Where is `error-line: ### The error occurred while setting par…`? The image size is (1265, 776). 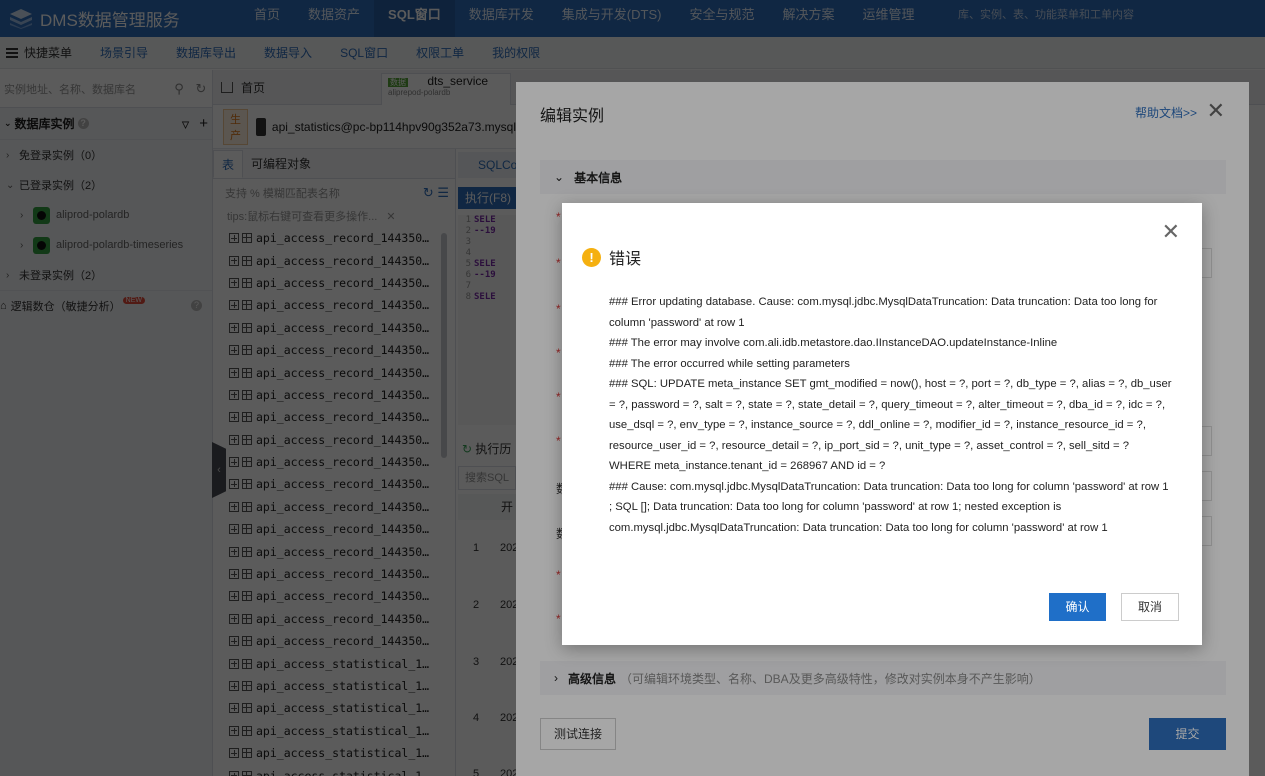
error-line: ### The error occurred while setting par… is located at coordinates (729, 363).